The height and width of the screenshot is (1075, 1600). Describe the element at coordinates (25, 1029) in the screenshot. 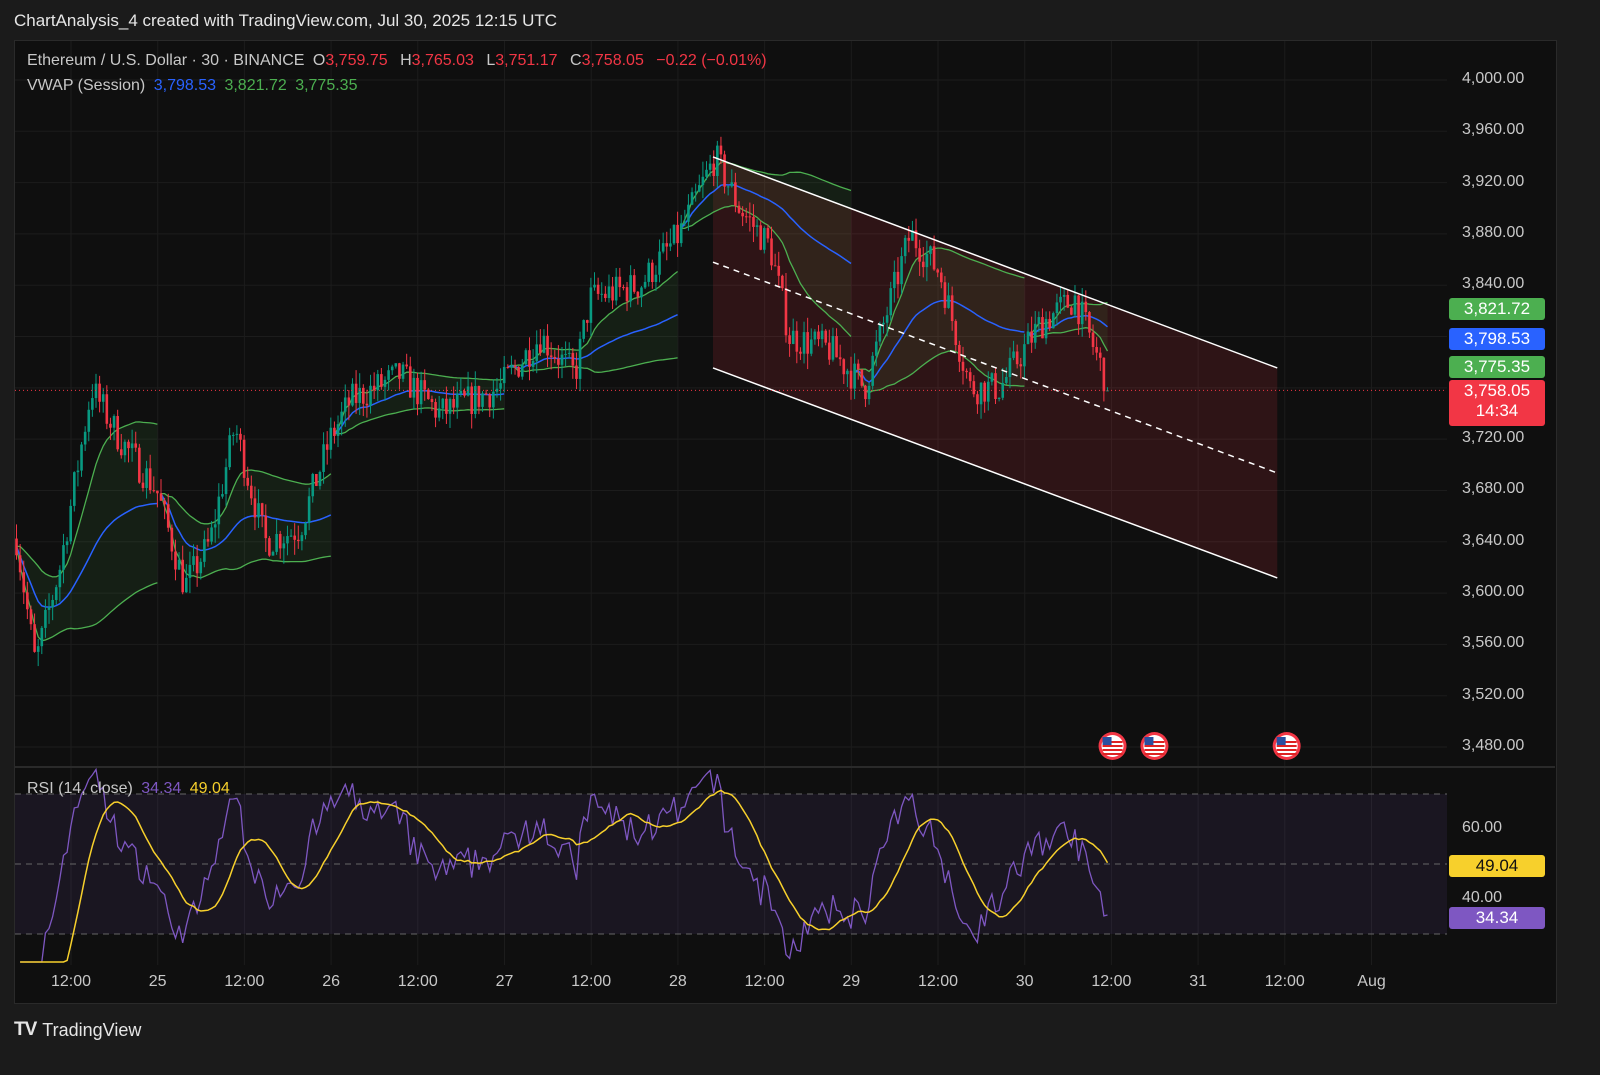

I see `tv-logo-icon: TV` at that location.